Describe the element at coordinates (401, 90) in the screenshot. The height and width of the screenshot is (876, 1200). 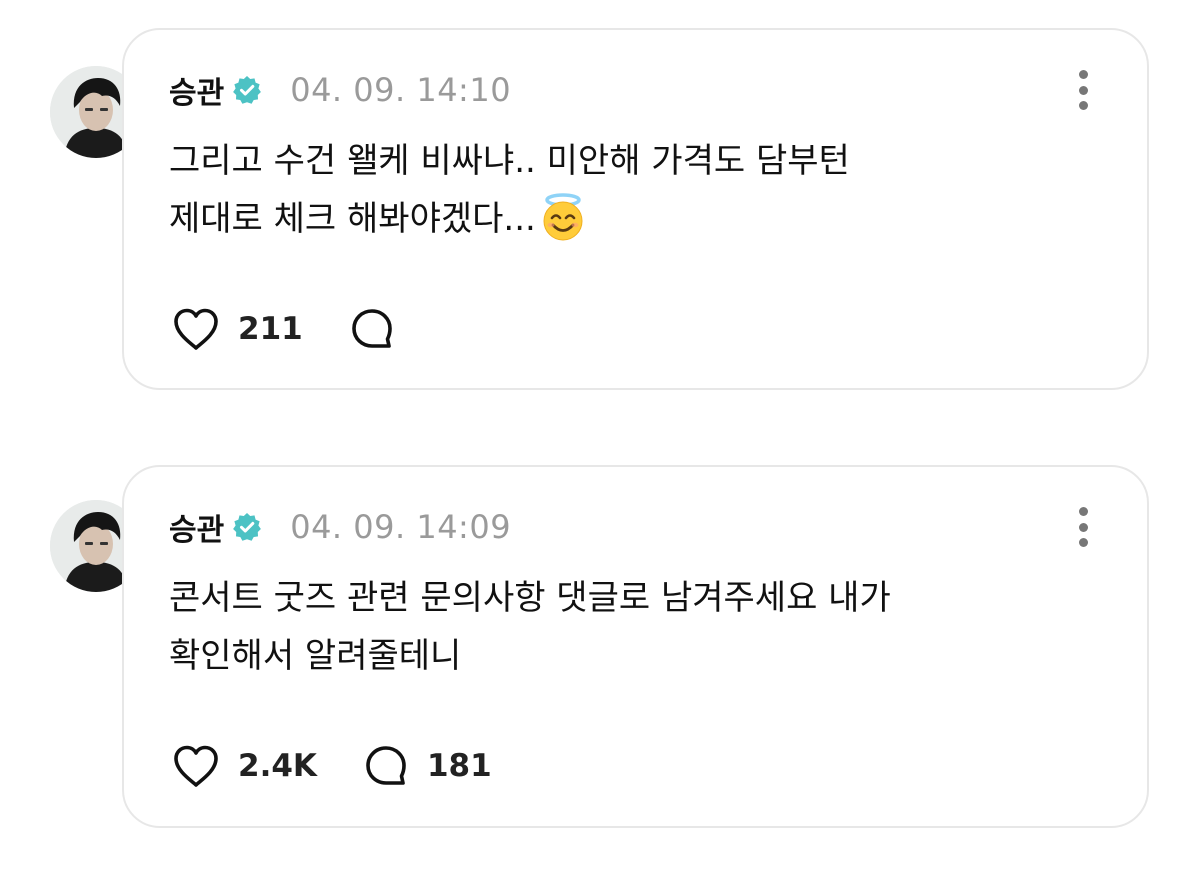
I see `post-timestamp: 04. 09. 14:10` at that location.